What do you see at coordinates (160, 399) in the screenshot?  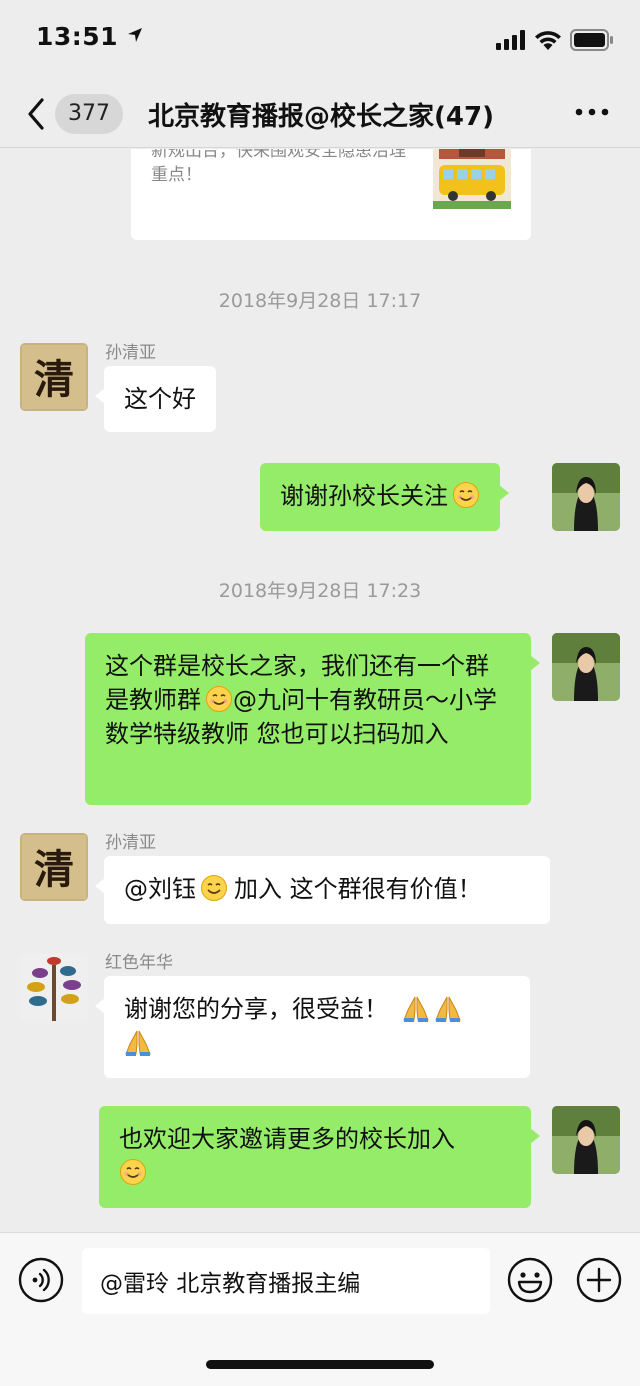 I see `message-text: 这个好` at bounding box center [160, 399].